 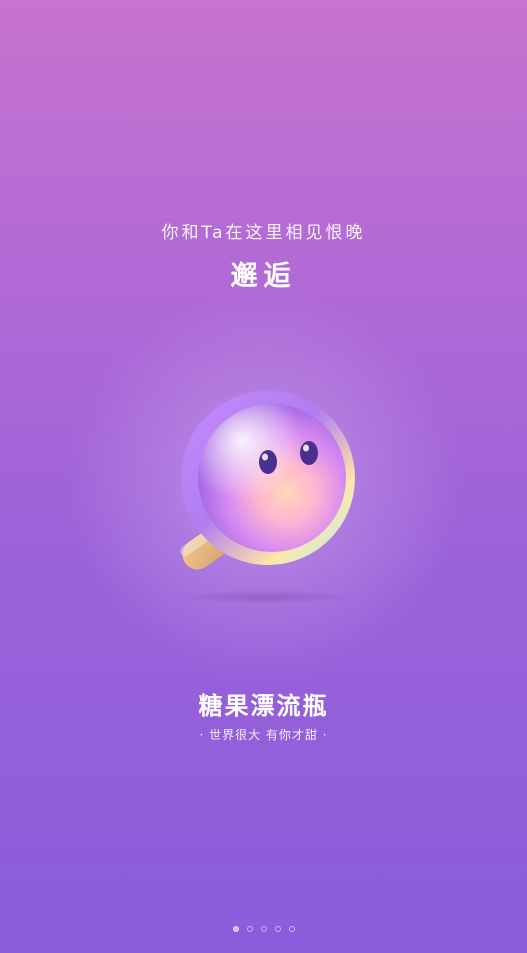 I want to click on mascot-shadow, so click(x=265, y=597).